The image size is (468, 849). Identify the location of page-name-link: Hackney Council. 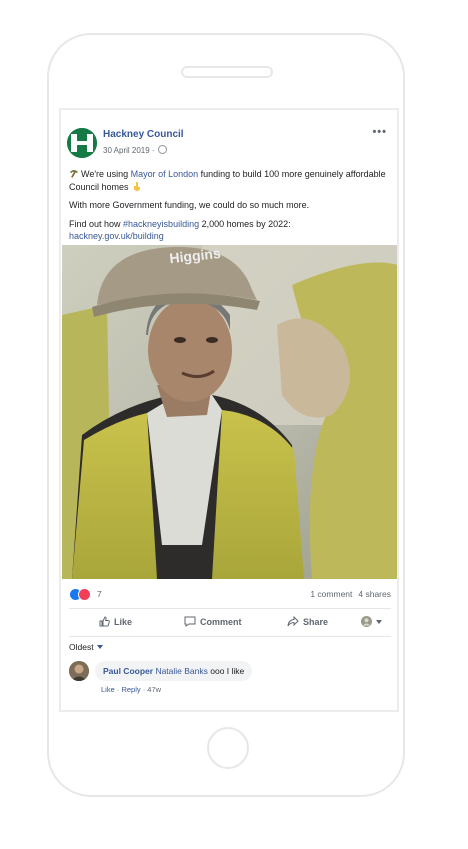
(143, 134).